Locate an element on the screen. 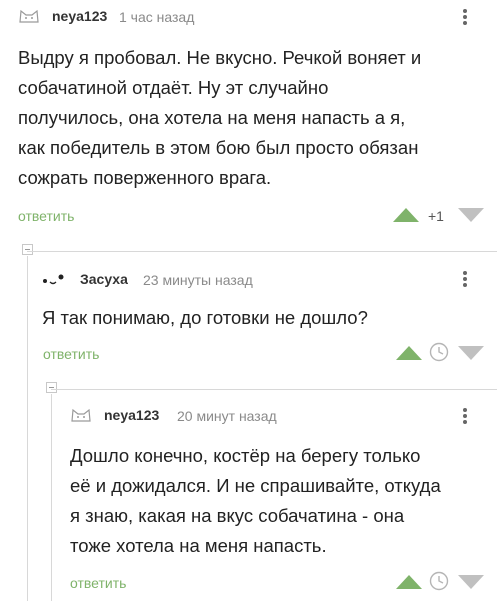 The image size is (500, 601). comment-author: Засуха is located at coordinates (104, 279).